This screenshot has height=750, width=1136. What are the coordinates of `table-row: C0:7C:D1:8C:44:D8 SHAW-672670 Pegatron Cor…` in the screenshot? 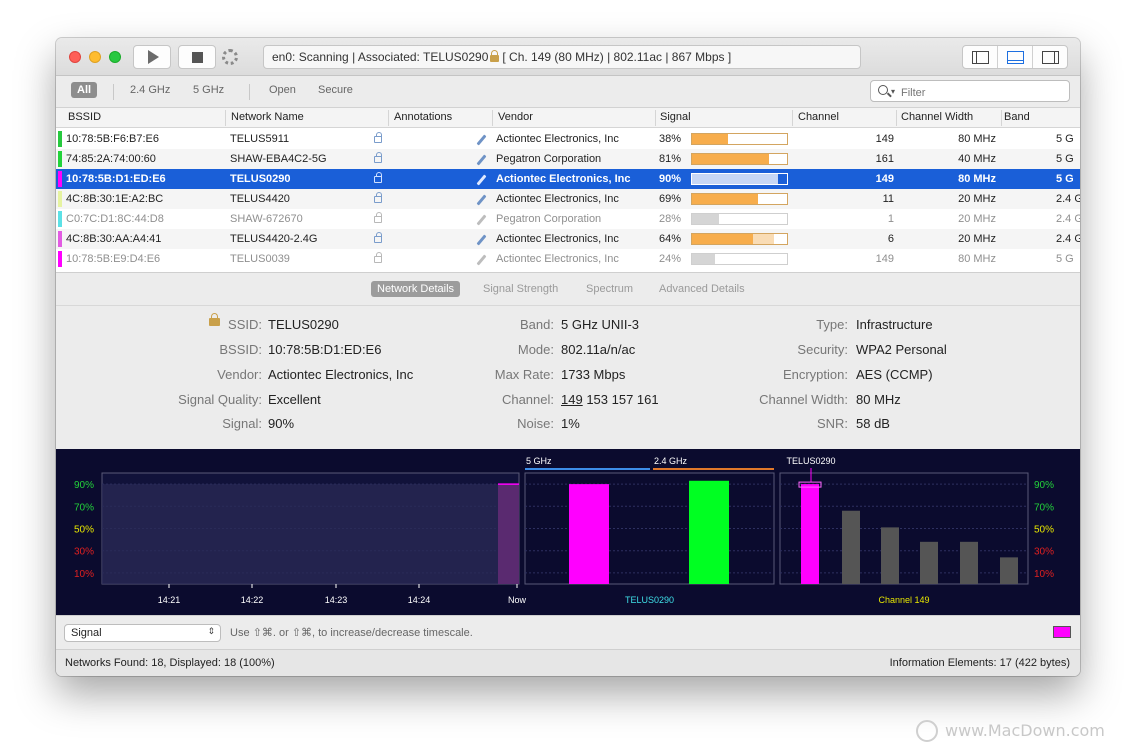 It's located at (568, 219).